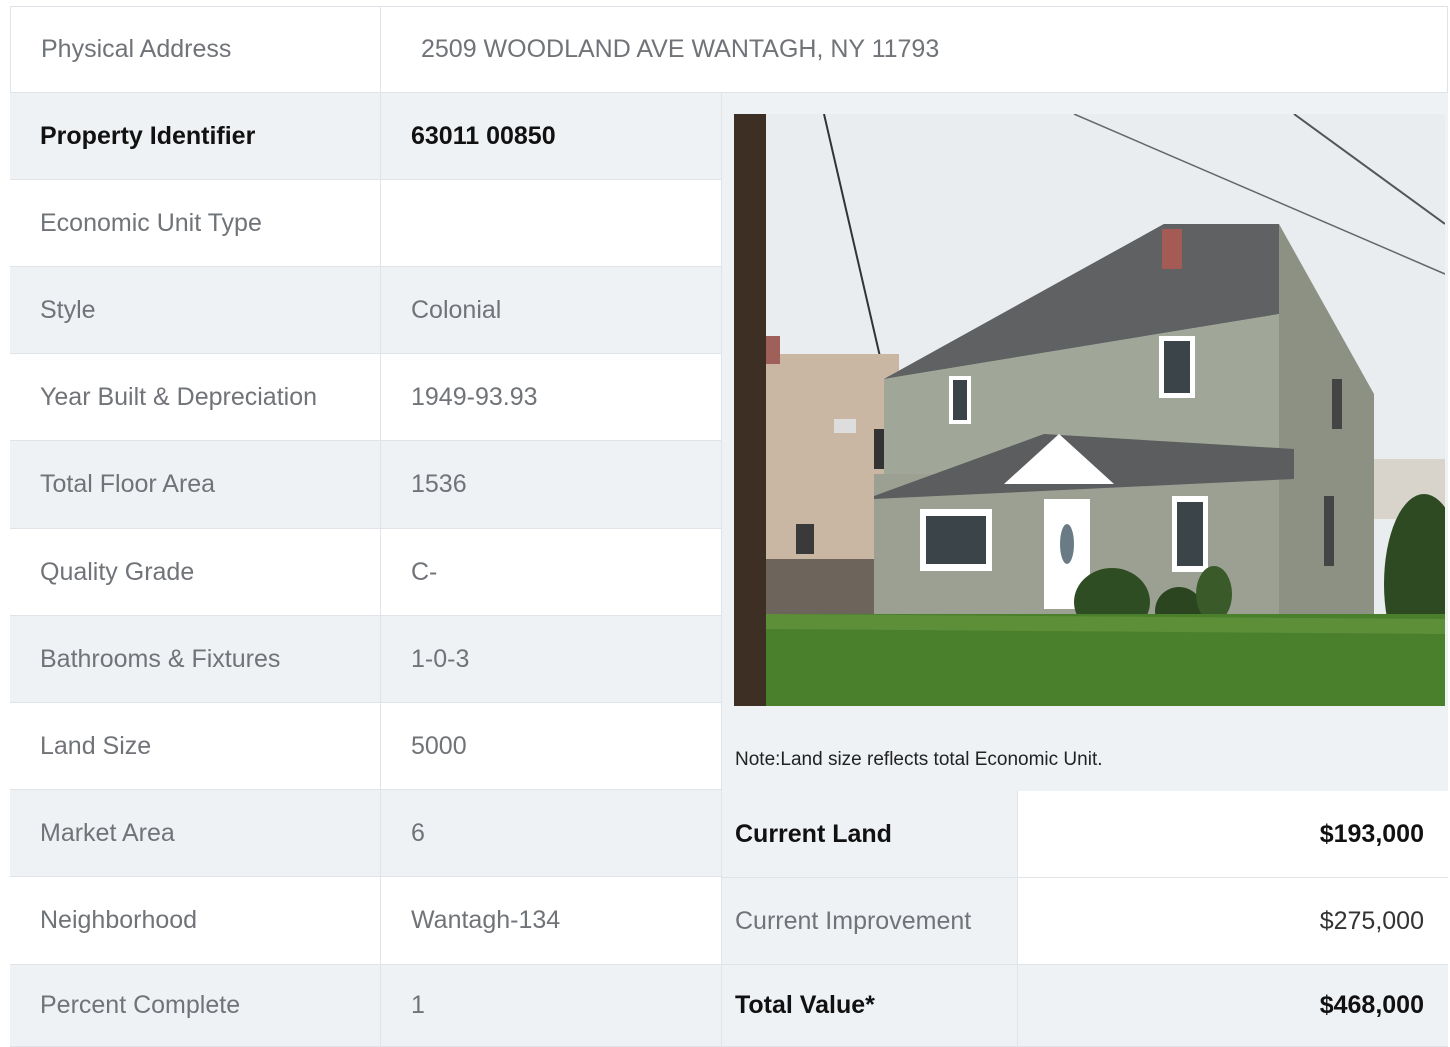  Describe the element at coordinates (869, 1006) in the screenshot. I see `total-value-label: Total Value*` at that location.